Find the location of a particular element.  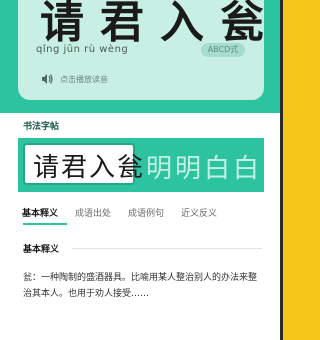

detail-tabs: 基本释义 成语出处 成语例句 近义反义 is located at coordinates (140, 212).